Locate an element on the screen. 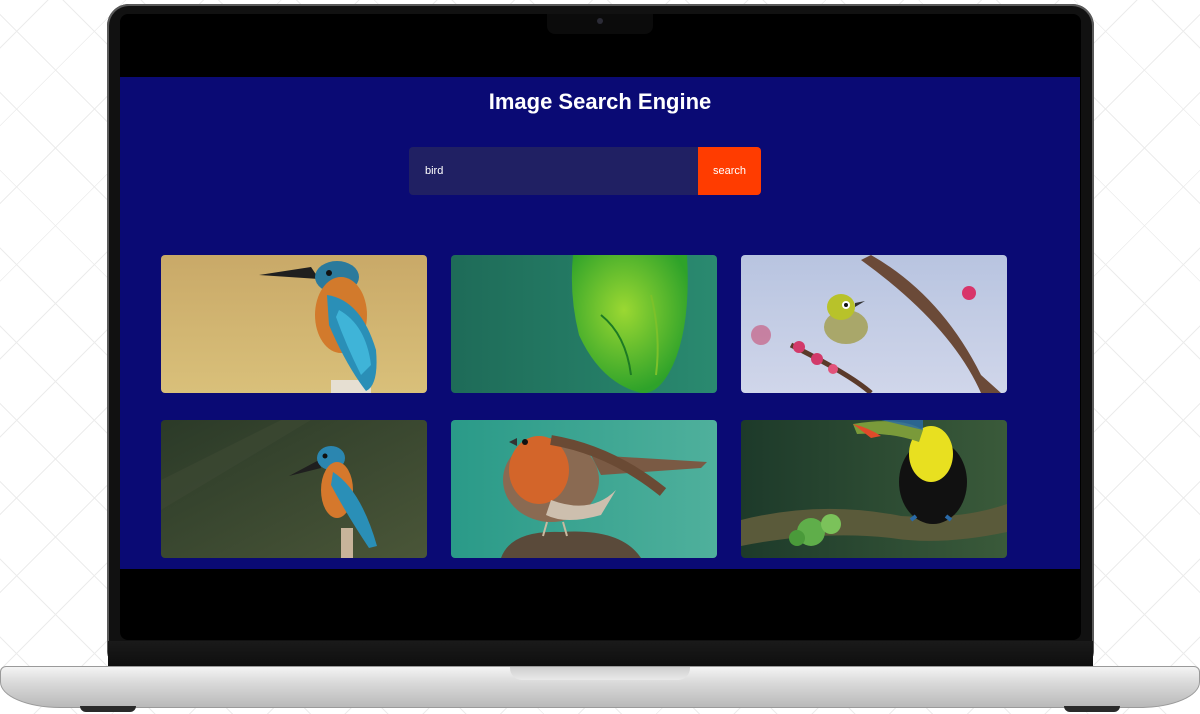 The height and width of the screenshot is (714, 1200). toucan-image is located at coordinates (874, 489).